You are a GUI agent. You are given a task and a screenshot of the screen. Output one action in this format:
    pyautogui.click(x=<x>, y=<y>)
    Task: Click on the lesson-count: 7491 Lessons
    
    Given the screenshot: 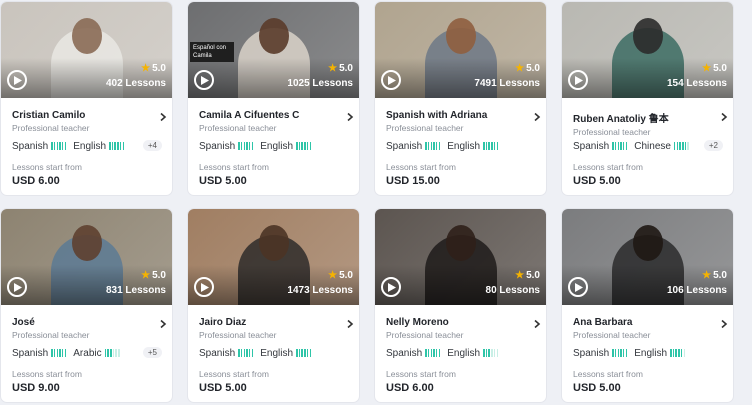 What is the action you would take?
    pyautogui.click(x=507, y=83)
    